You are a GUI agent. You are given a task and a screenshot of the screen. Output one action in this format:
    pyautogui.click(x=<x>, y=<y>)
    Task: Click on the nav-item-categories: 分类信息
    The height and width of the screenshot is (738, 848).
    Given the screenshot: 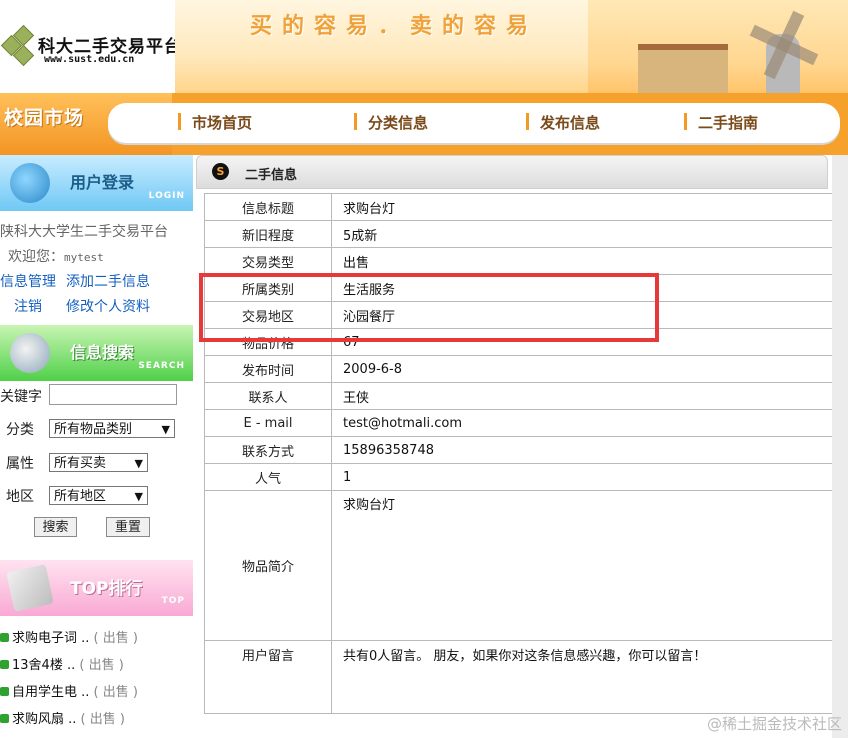 What is the action you would take?
    pyautogui.click(x=391, y=122)
    